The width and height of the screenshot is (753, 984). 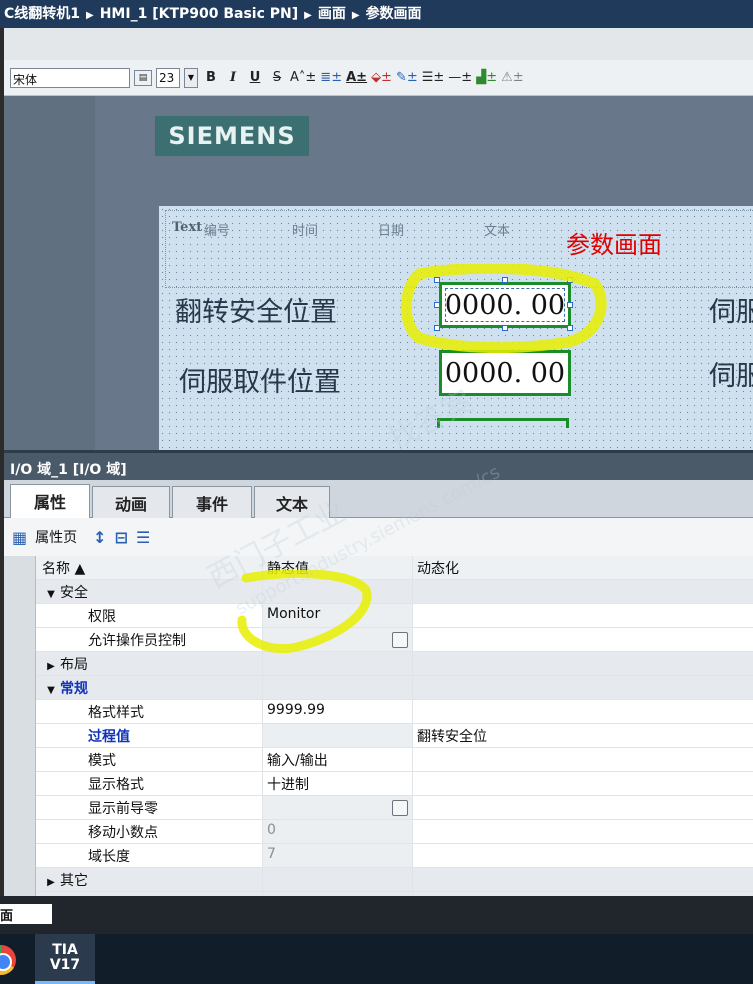 What do you see at coordinates (187, 227) in the screenshot?
I see `header-col-text: Text` at bounding box center [187, 227].